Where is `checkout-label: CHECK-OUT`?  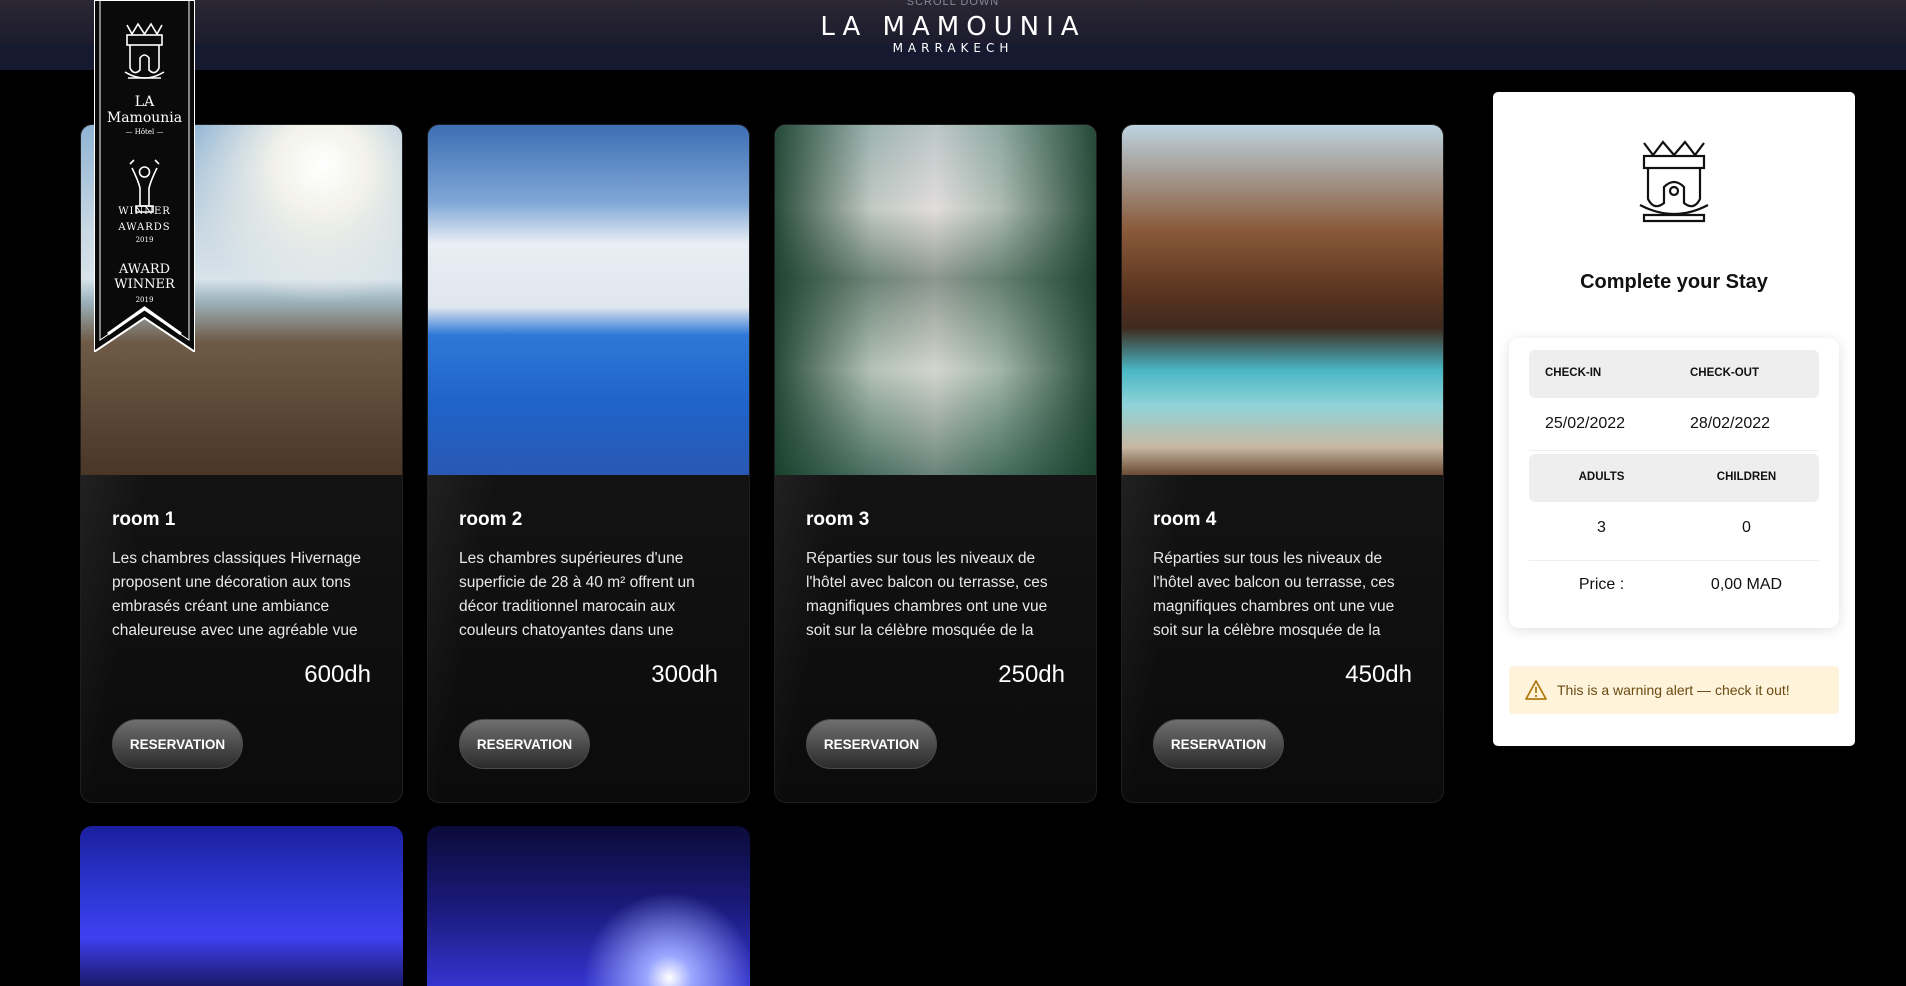
checkout-label: CHECK-OUT is located at coordinates (1724, 373).